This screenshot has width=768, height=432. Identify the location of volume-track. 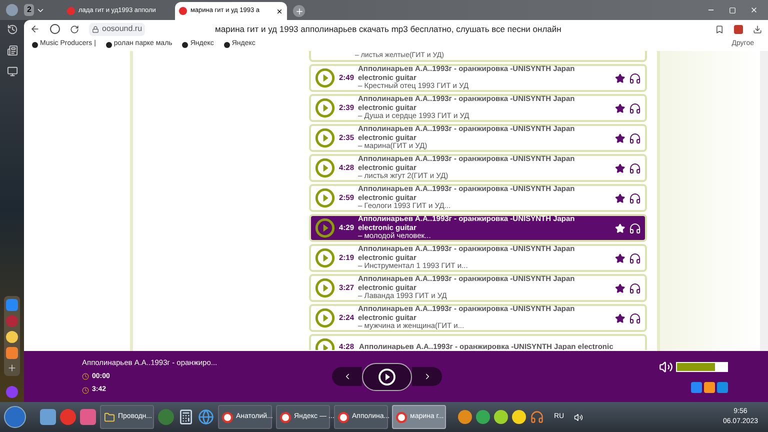
(702, 367).